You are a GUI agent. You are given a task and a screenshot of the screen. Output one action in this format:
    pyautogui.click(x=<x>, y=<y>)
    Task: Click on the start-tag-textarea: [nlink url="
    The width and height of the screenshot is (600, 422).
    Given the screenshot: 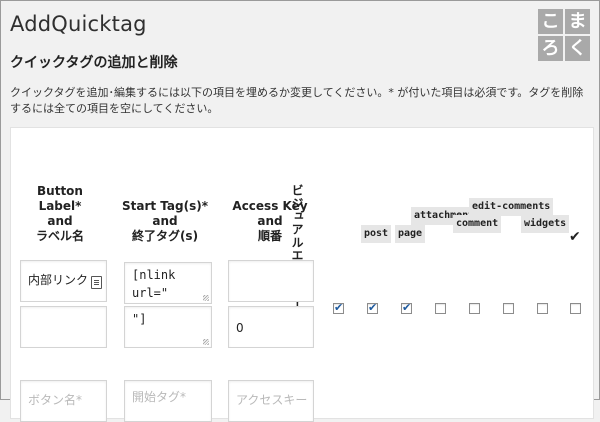 What is the action you would take?
    pyautogui.click(x=168, y=283)
    